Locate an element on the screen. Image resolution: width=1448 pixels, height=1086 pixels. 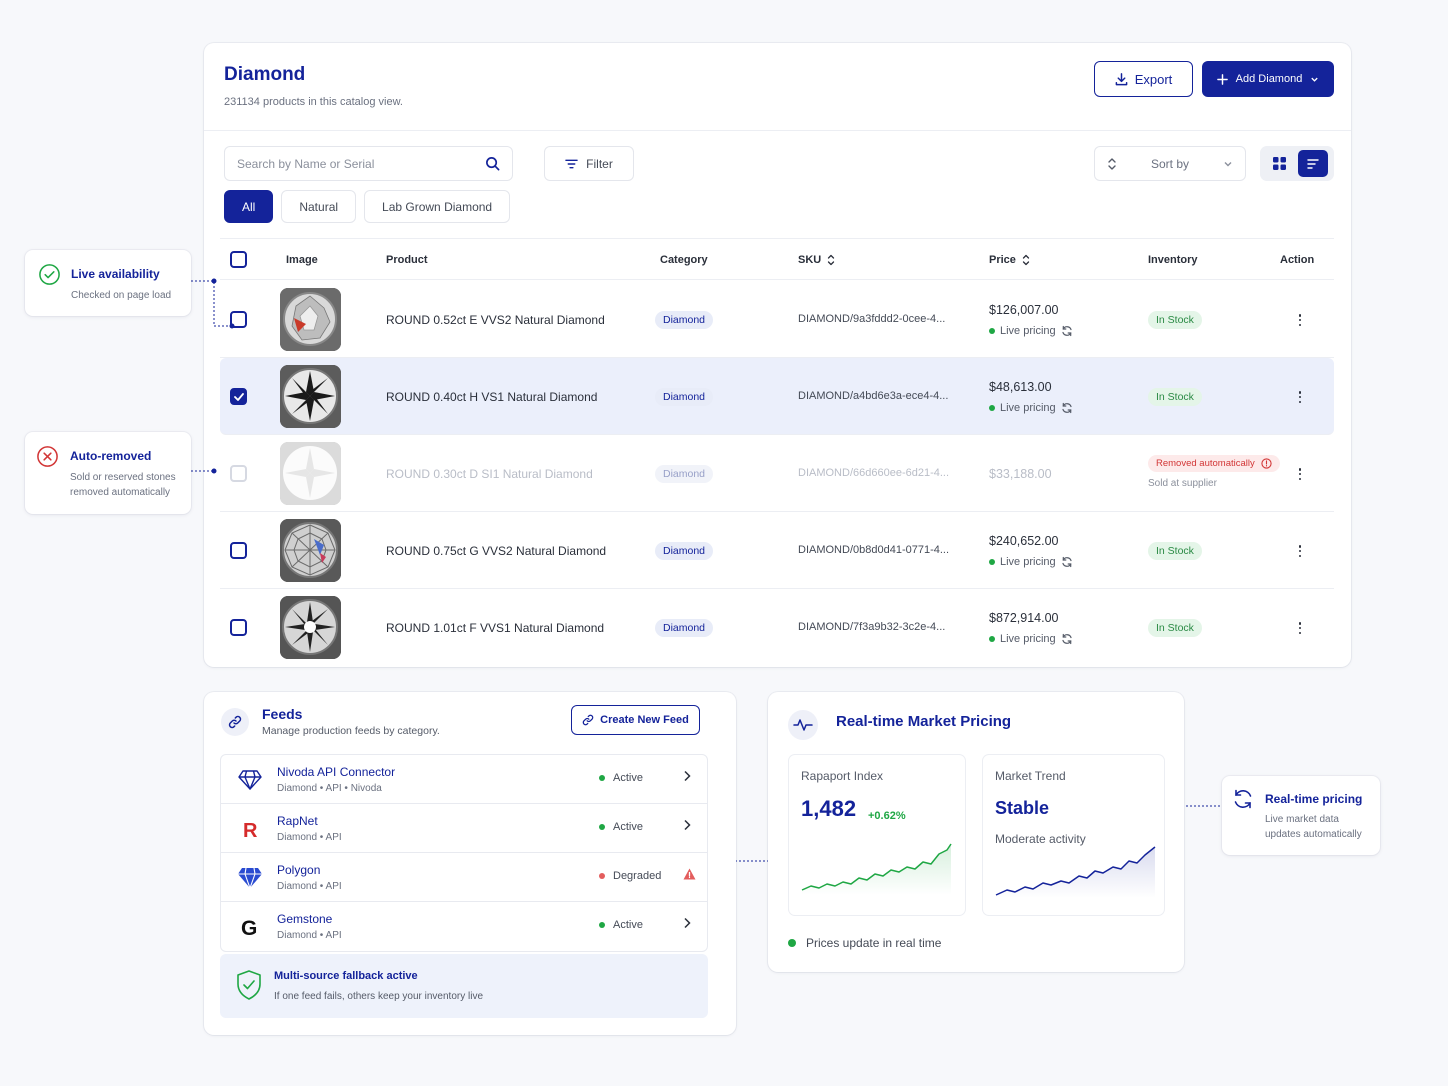
feed-item-polygon: Polygon Diamond • API Degraded is located at coordinates (464, 877).